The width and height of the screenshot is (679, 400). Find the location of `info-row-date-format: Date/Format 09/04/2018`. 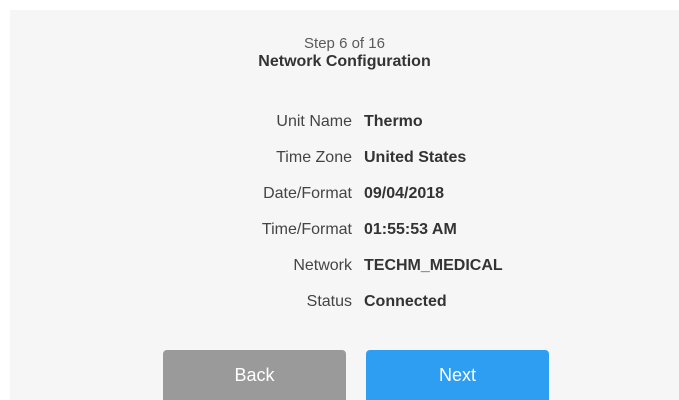

info-row-date-format: Date/Format 09/04/2018 is located at coordinates (344, 196).